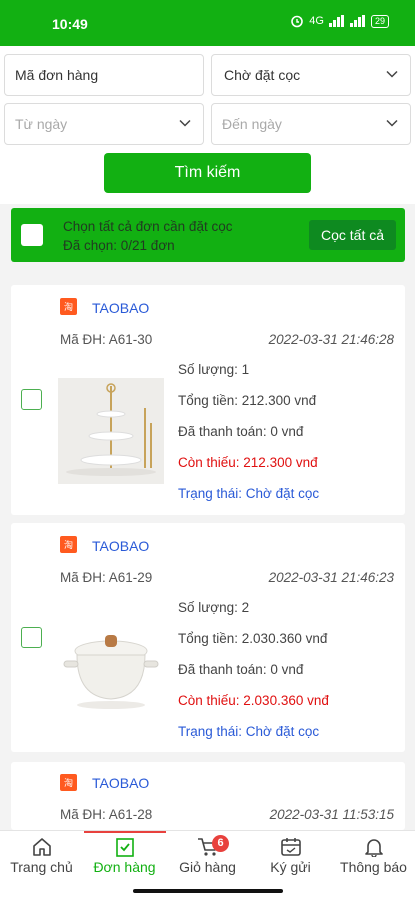  I want to click on select-all-label: Chọn tất cả đơn cần đặt cọc, so click(148, 226).